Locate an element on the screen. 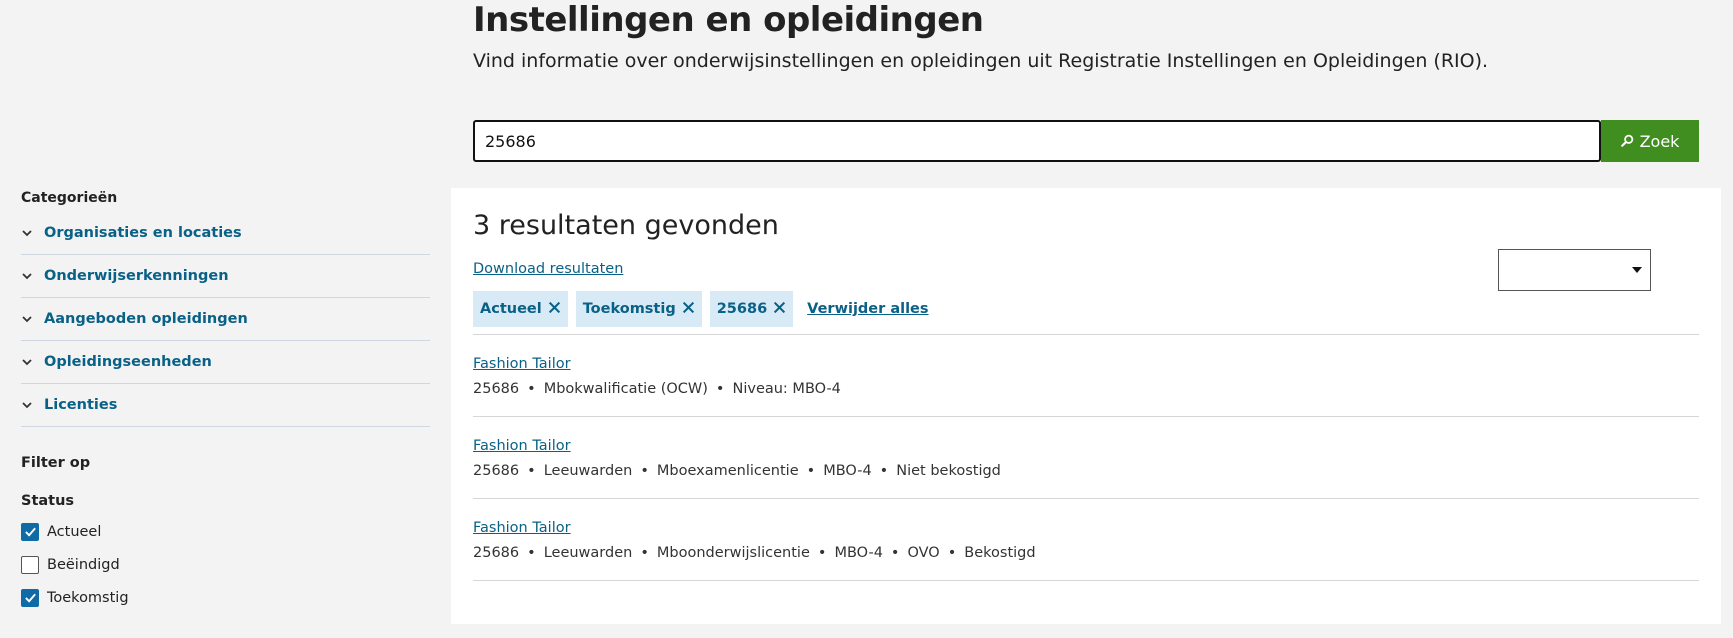  download-results-link: Download resultaten is located at coordinates (548, 269).